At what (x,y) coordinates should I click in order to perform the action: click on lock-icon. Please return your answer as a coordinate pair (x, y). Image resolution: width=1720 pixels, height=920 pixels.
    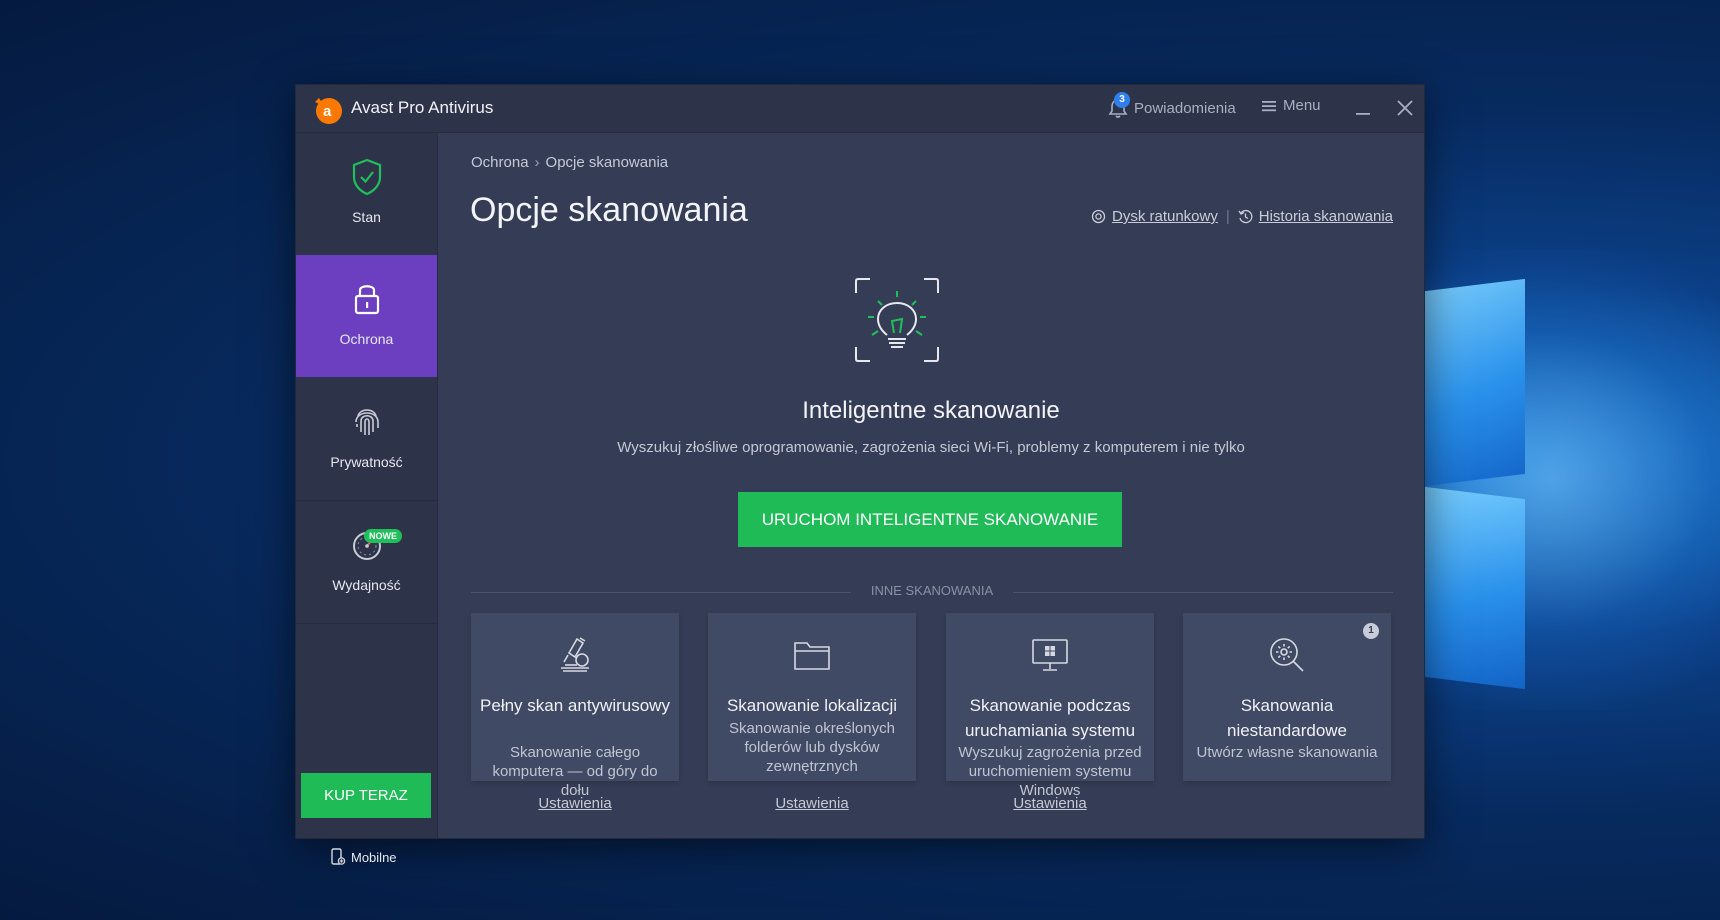
    Looking at the image, I should click on (366, 300).